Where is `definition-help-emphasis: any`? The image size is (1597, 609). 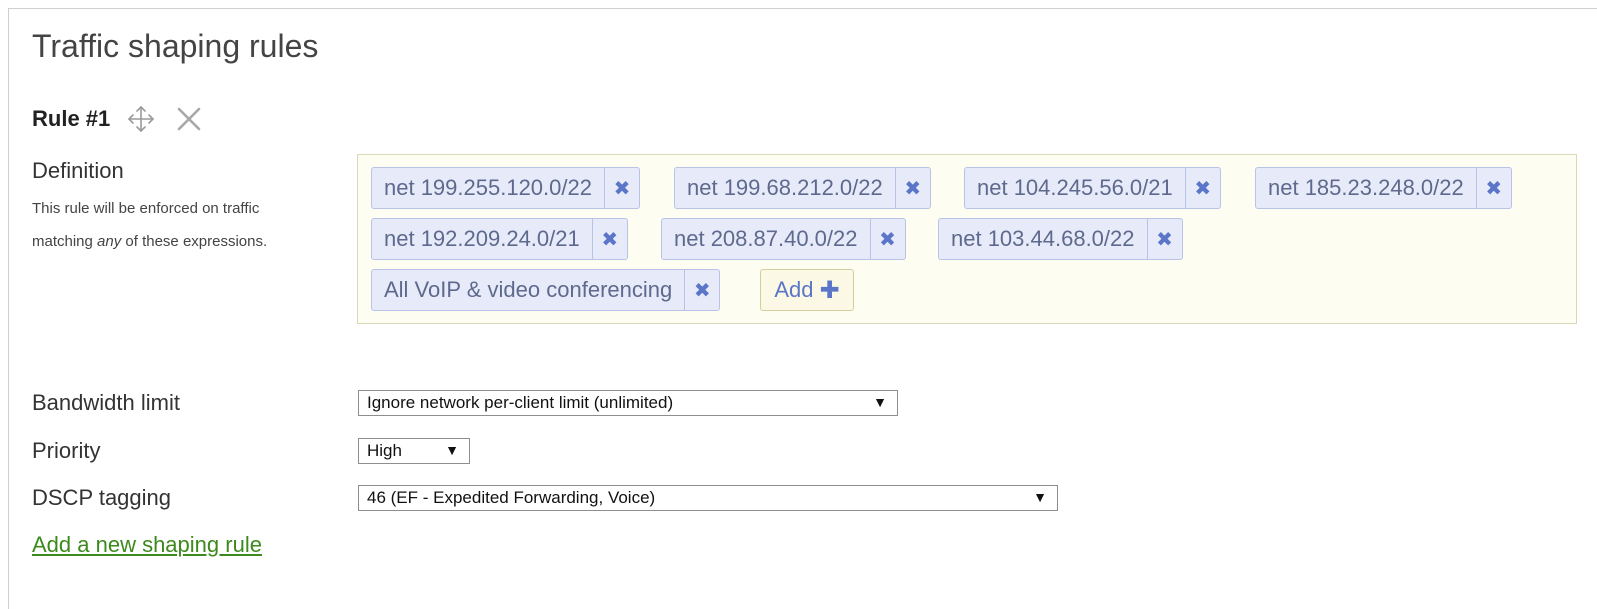 definition-help-emphasis: any is located at coordinates (109, 241).